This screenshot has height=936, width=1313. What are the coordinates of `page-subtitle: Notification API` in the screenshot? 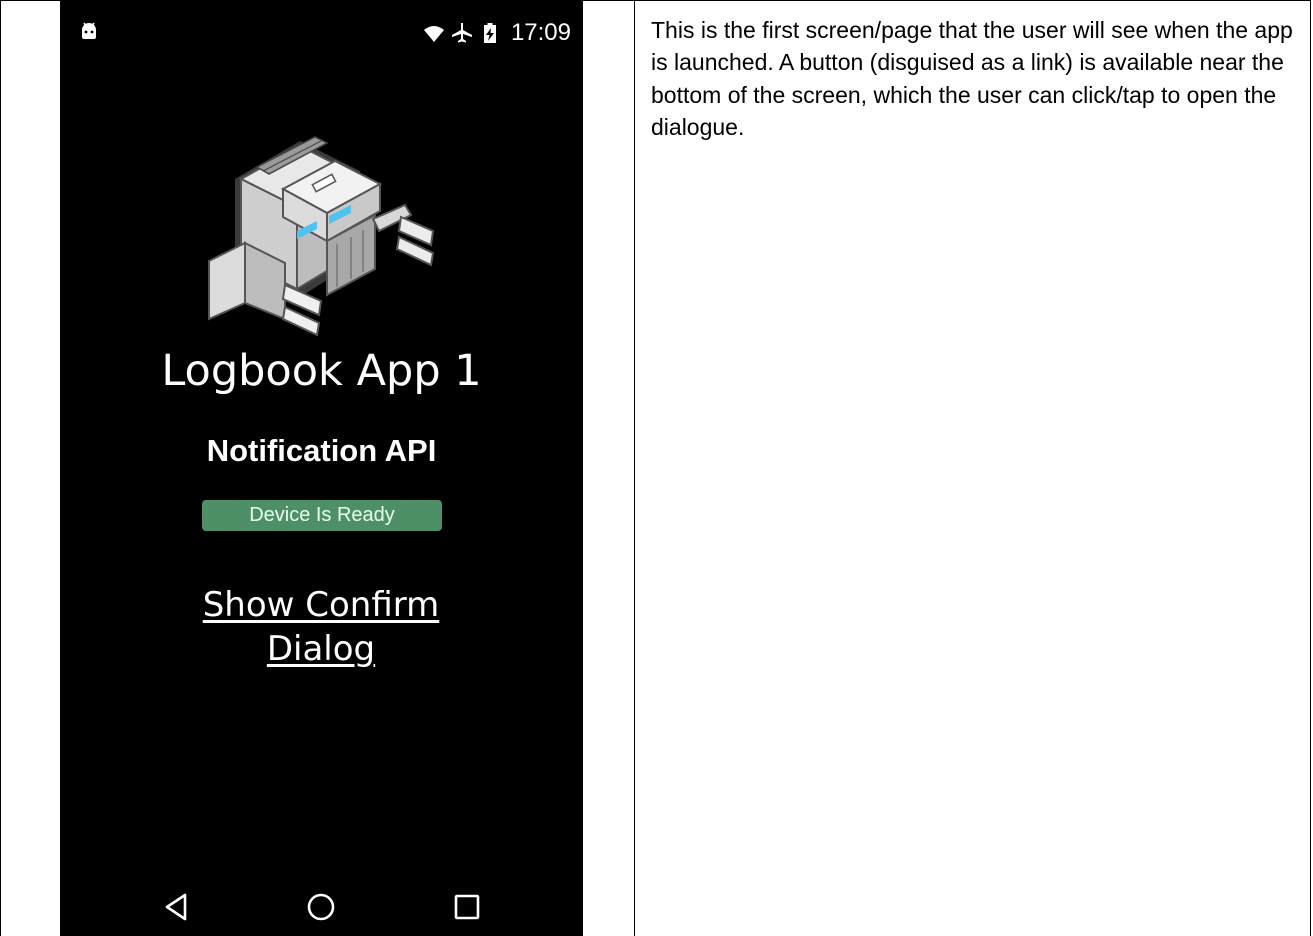 It's located at (321, 450).